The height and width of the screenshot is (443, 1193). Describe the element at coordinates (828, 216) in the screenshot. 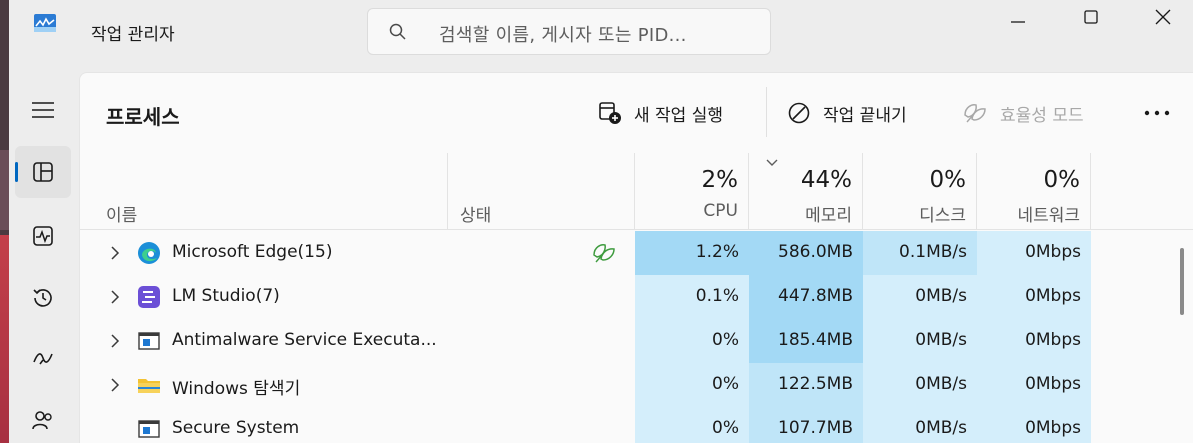

I see `memory-label: 메모리` at that location.